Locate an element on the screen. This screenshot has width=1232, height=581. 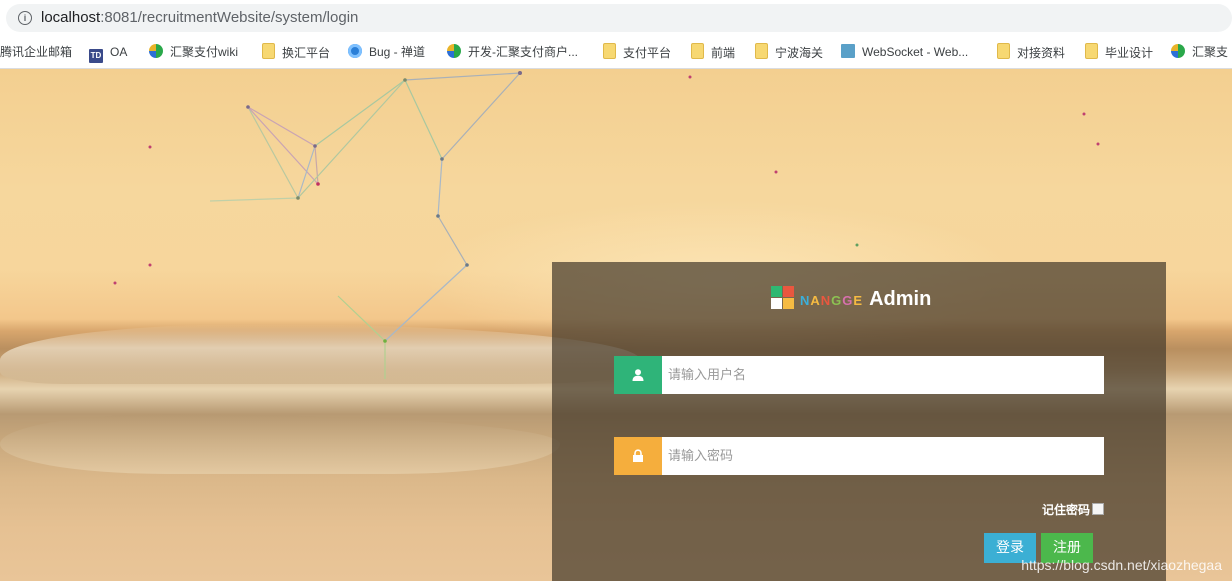
bug-icon is located at coordinates (355, 51).